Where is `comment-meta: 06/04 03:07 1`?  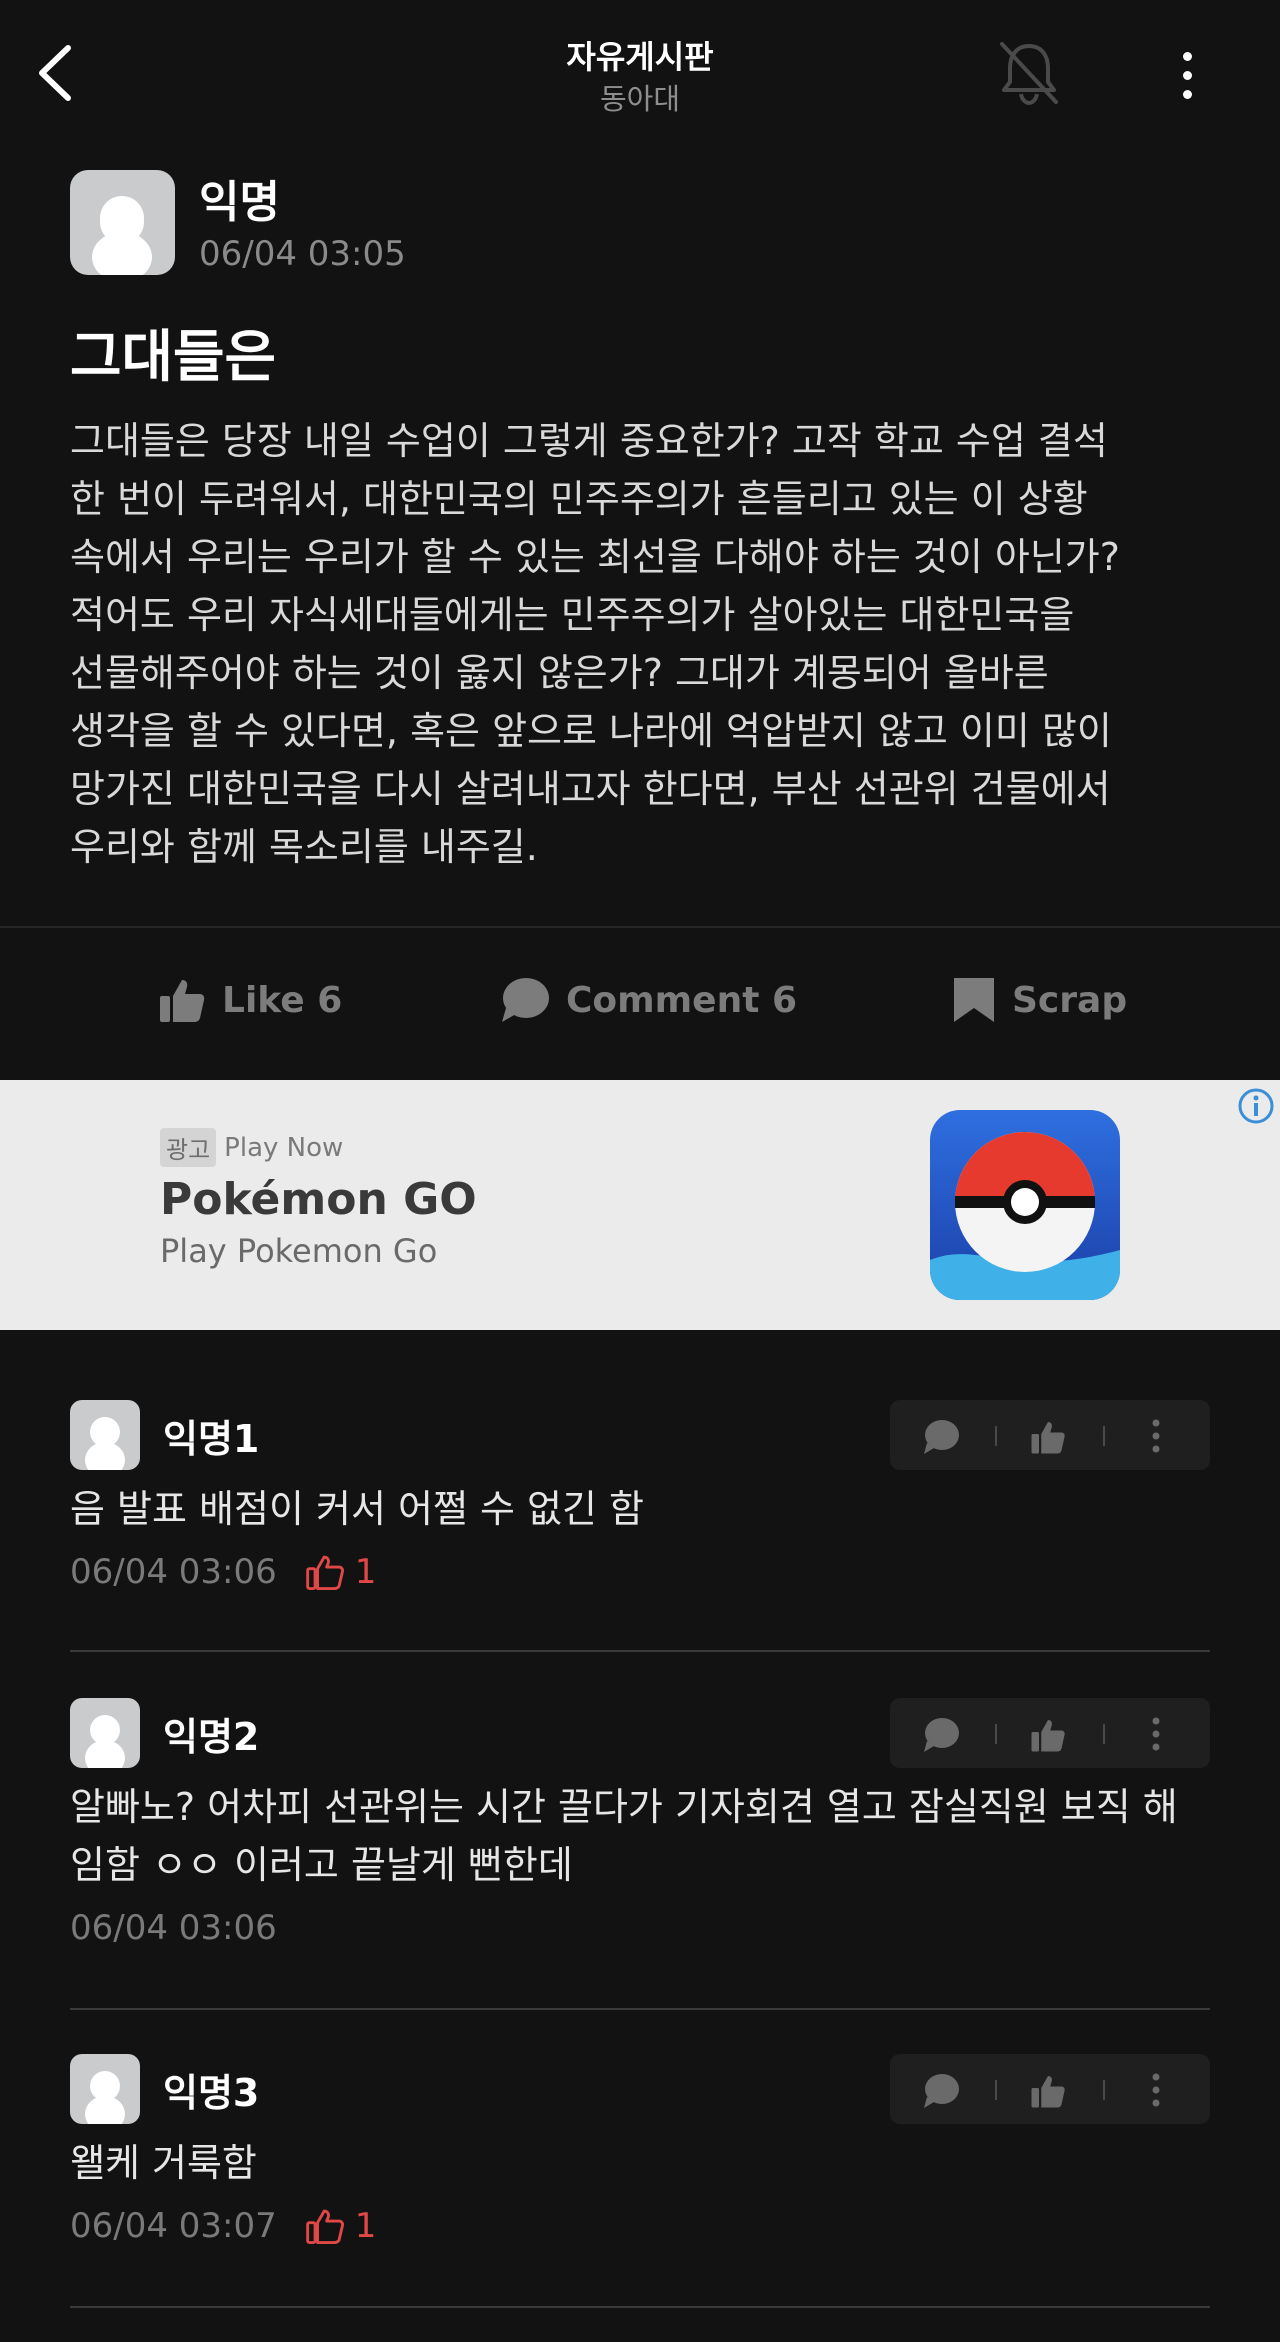 comment-meta: 06/04 03:07 1 is located at coordinates (223, 2226).